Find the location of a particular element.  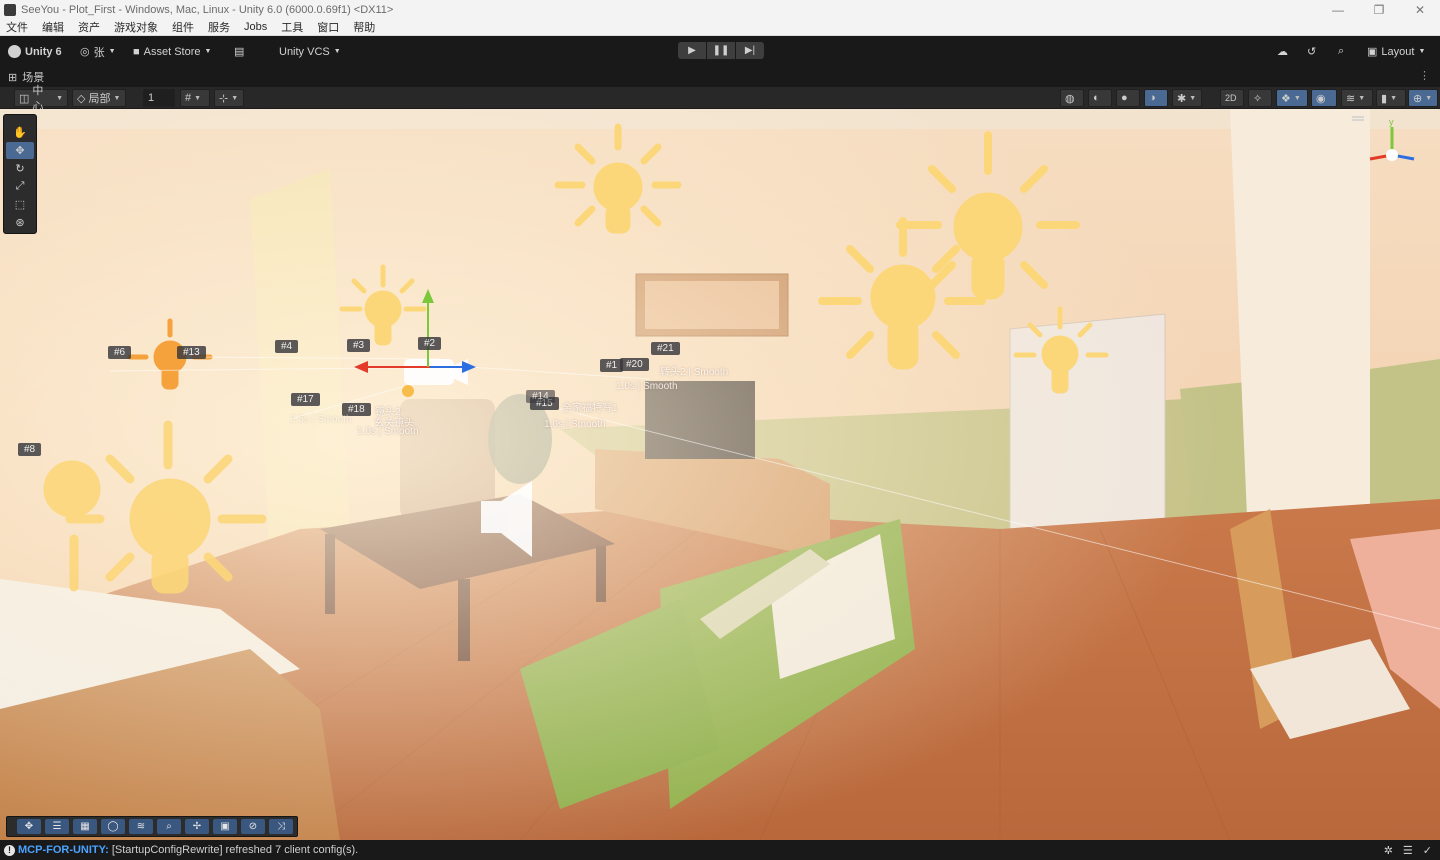

hand-tool-button: ✋ is located at coordinates (20, 132).